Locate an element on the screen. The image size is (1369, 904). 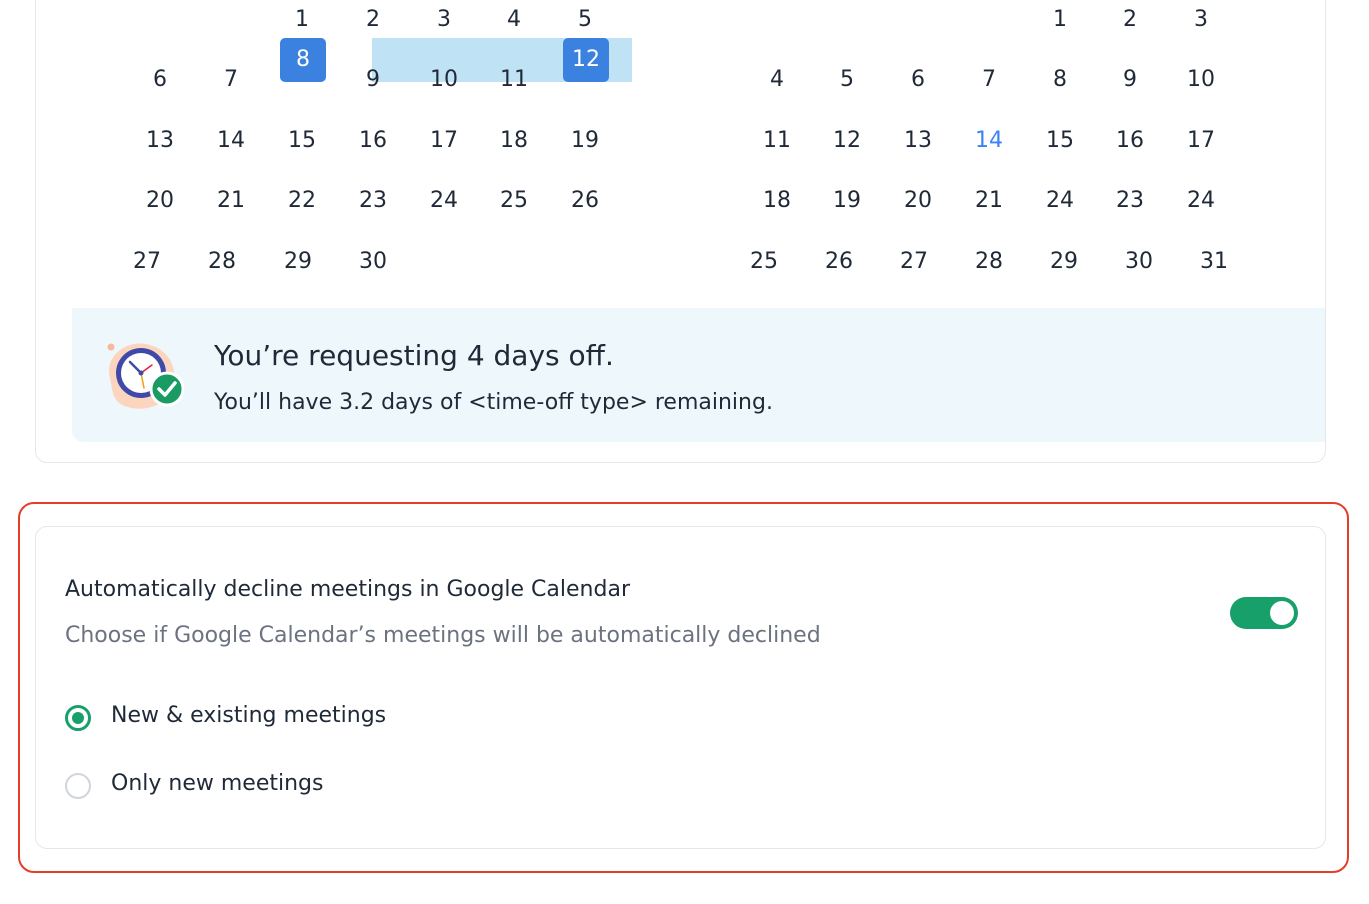
summary-title: You’re requesting 4 days off. is located at coordinates (414, 355).